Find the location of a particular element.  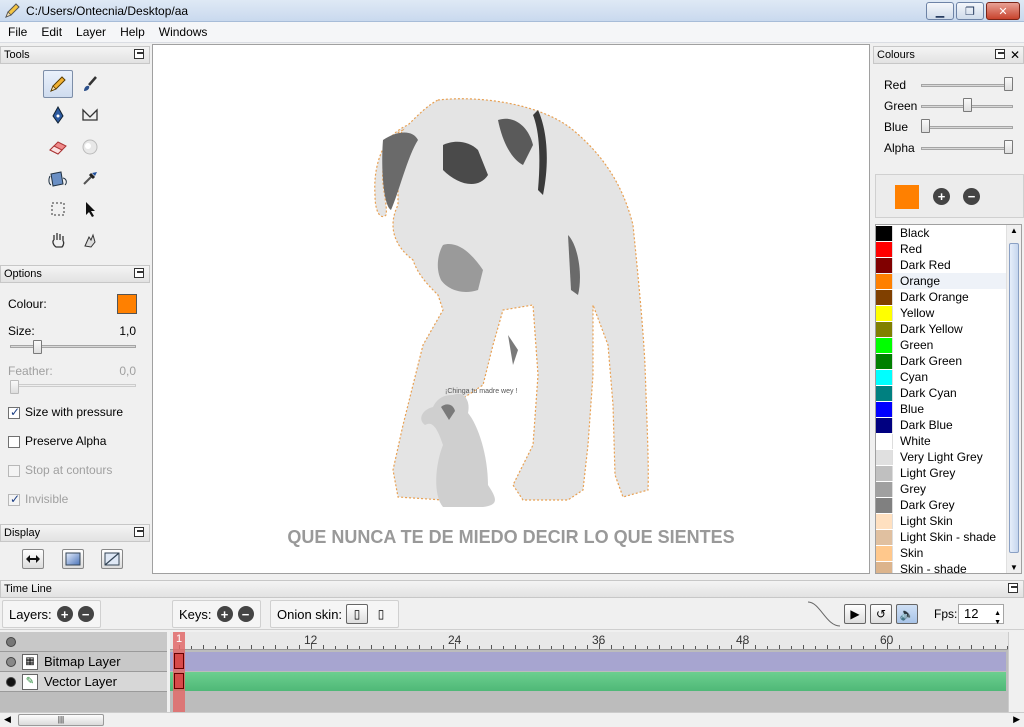

polyline-tool is located at coordinates (90, 115).